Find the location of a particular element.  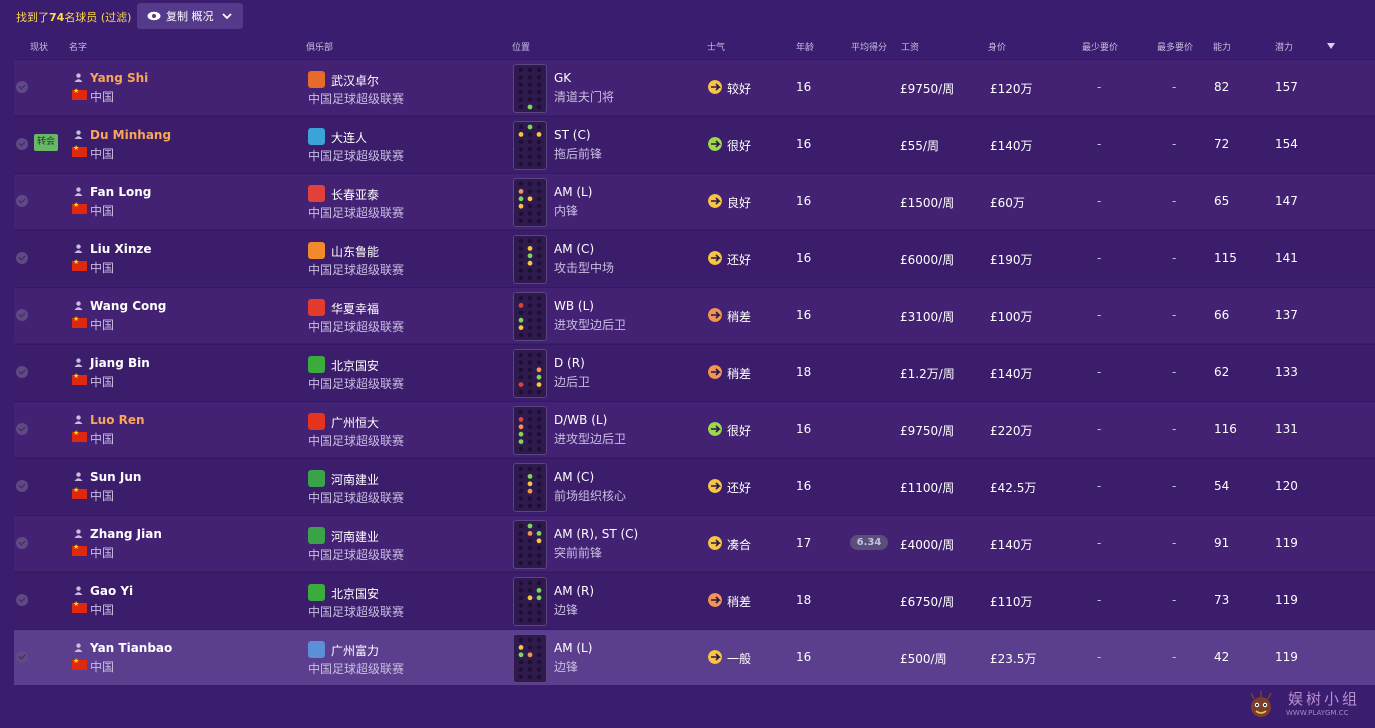

wage-value: £9750/周 is located at coordinates (927, 89).